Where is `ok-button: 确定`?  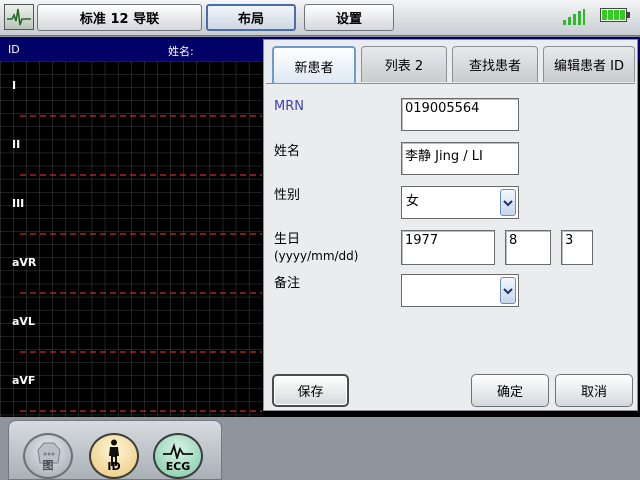
ok-button: 确定 is located at coordinates (510, 390).